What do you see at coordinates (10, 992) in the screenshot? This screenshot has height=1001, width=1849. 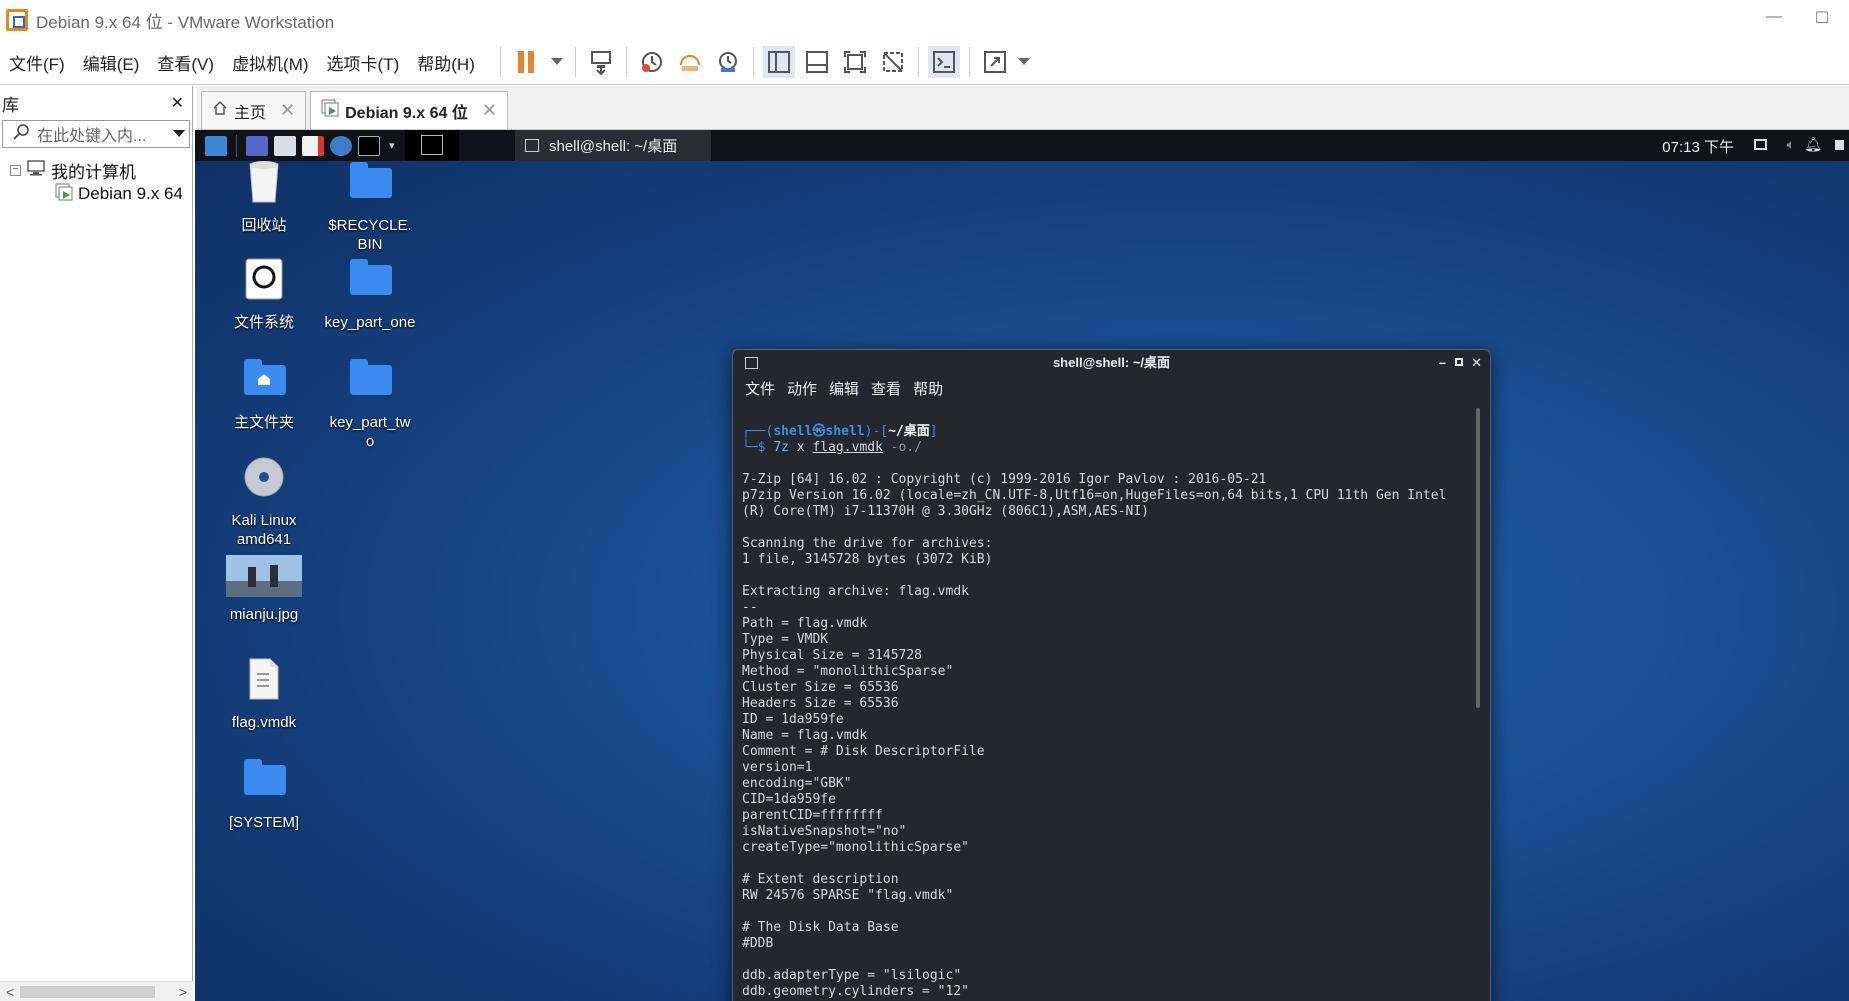 I see `scroll-left-button: <` at bounding box center [10, 992].